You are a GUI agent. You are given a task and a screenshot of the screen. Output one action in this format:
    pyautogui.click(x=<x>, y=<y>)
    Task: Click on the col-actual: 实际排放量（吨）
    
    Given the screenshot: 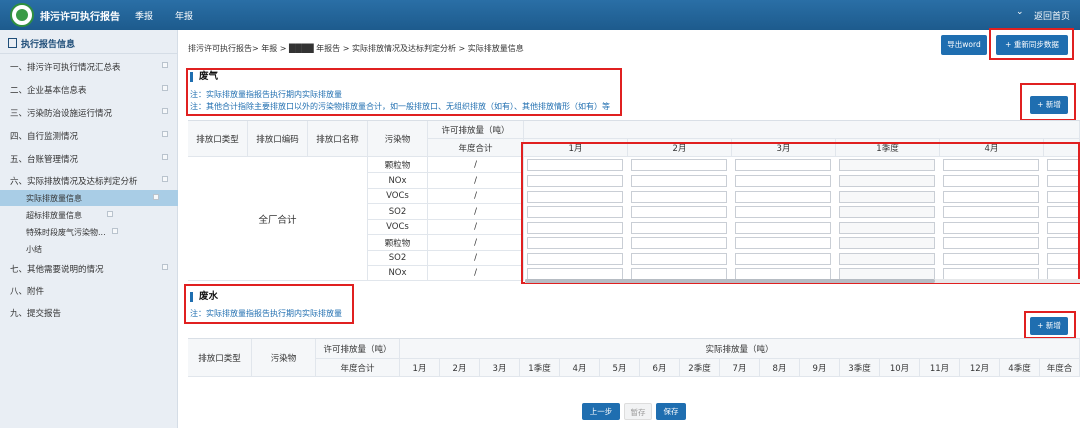 What is the action you would take?
    pyautogui.click(x=740, y=349)
    